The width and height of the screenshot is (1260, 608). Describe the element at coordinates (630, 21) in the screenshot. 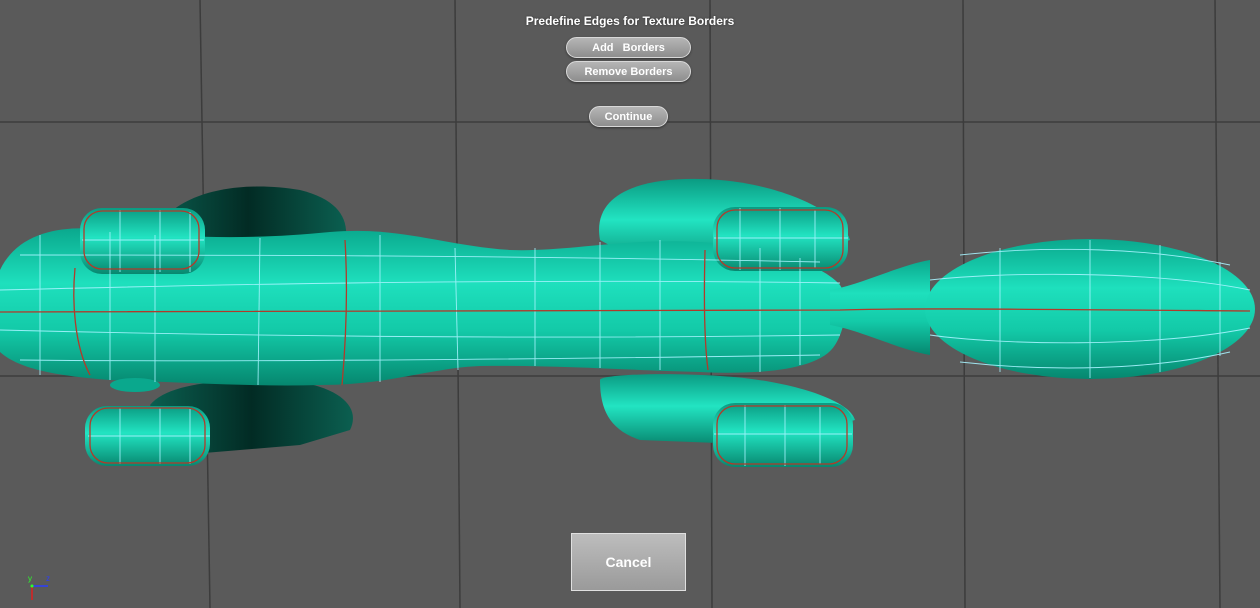

I see `dialog-title: Predefine Edges for Texture Borders` at that location.